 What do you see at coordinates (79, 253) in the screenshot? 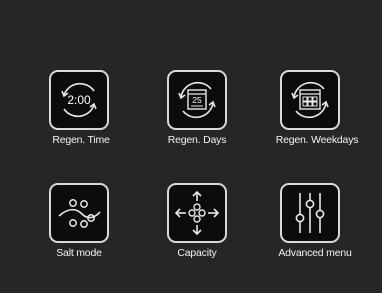
I see `salt-mode-label: Salt mode` at bounding box center [79, 253].